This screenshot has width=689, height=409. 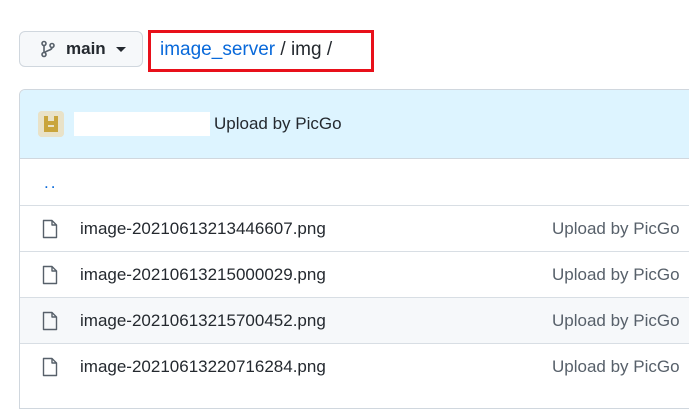 I want to click on latest-commit-message: Upload by PicGo, so click(x=278, y=124).